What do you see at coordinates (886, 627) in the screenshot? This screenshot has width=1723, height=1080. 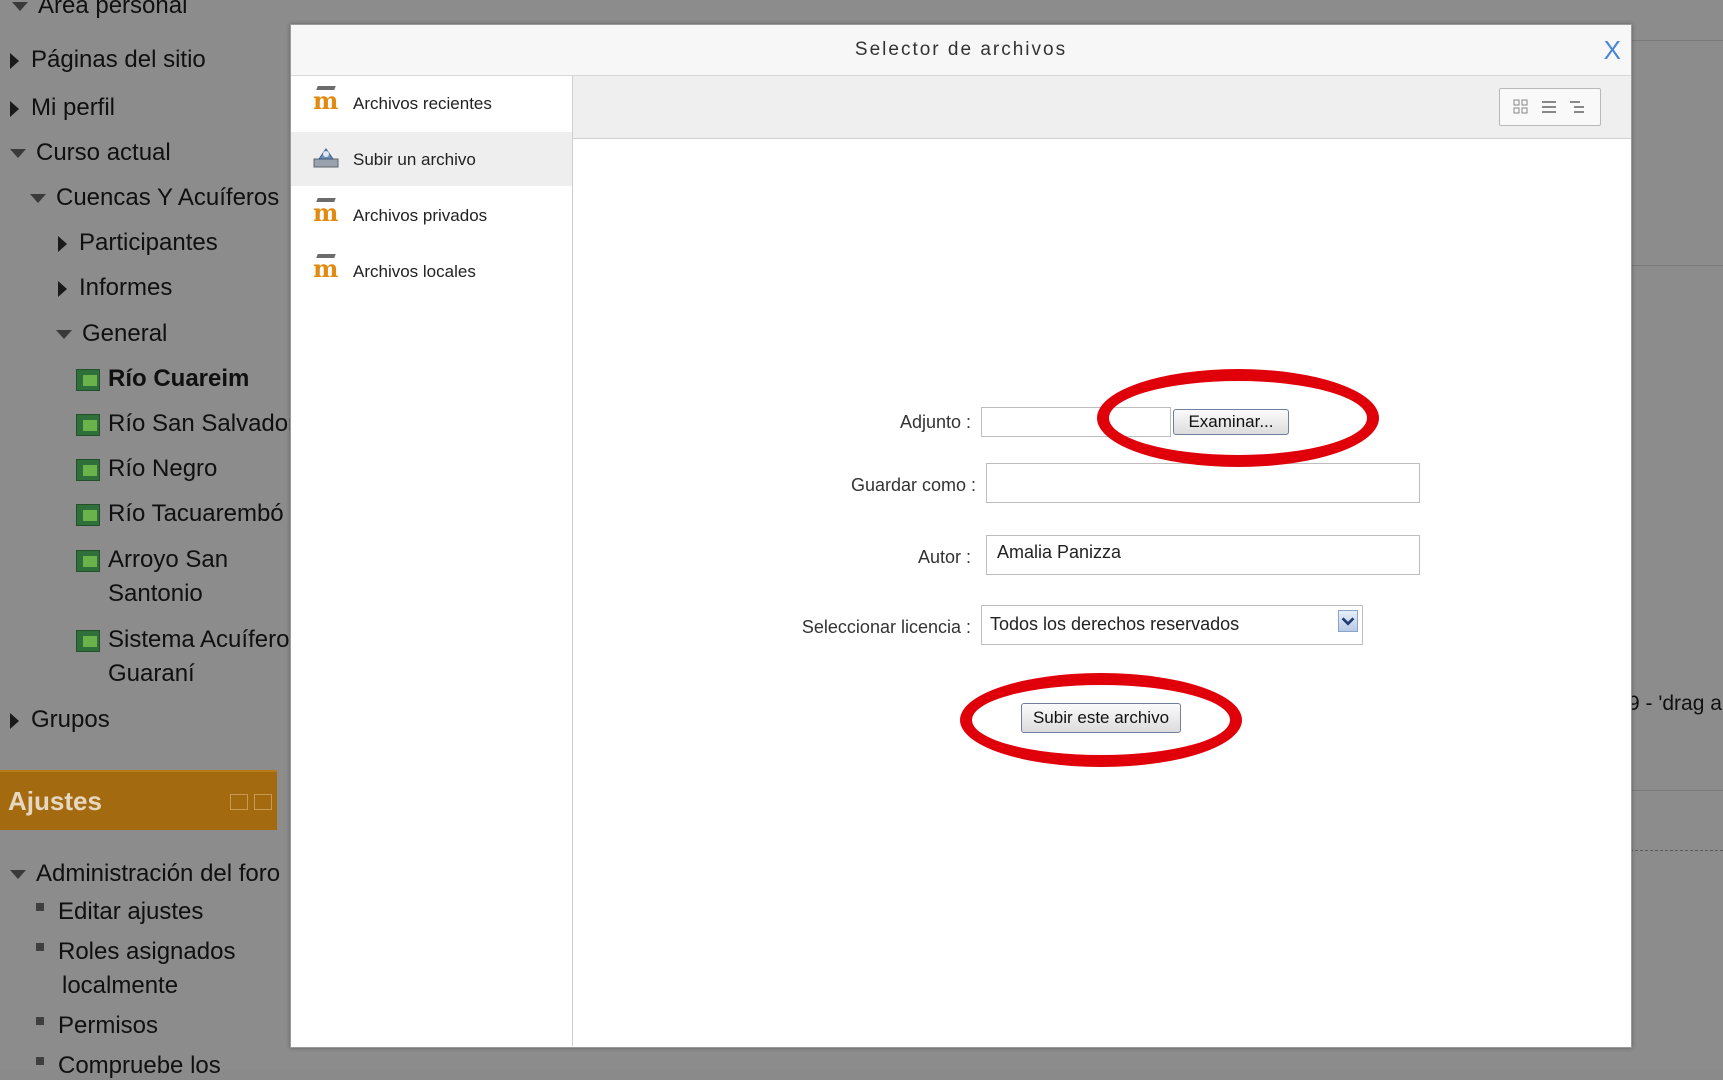 I see `licencia-label: Seleccionar licencia :` at bounding box center [886, 627].